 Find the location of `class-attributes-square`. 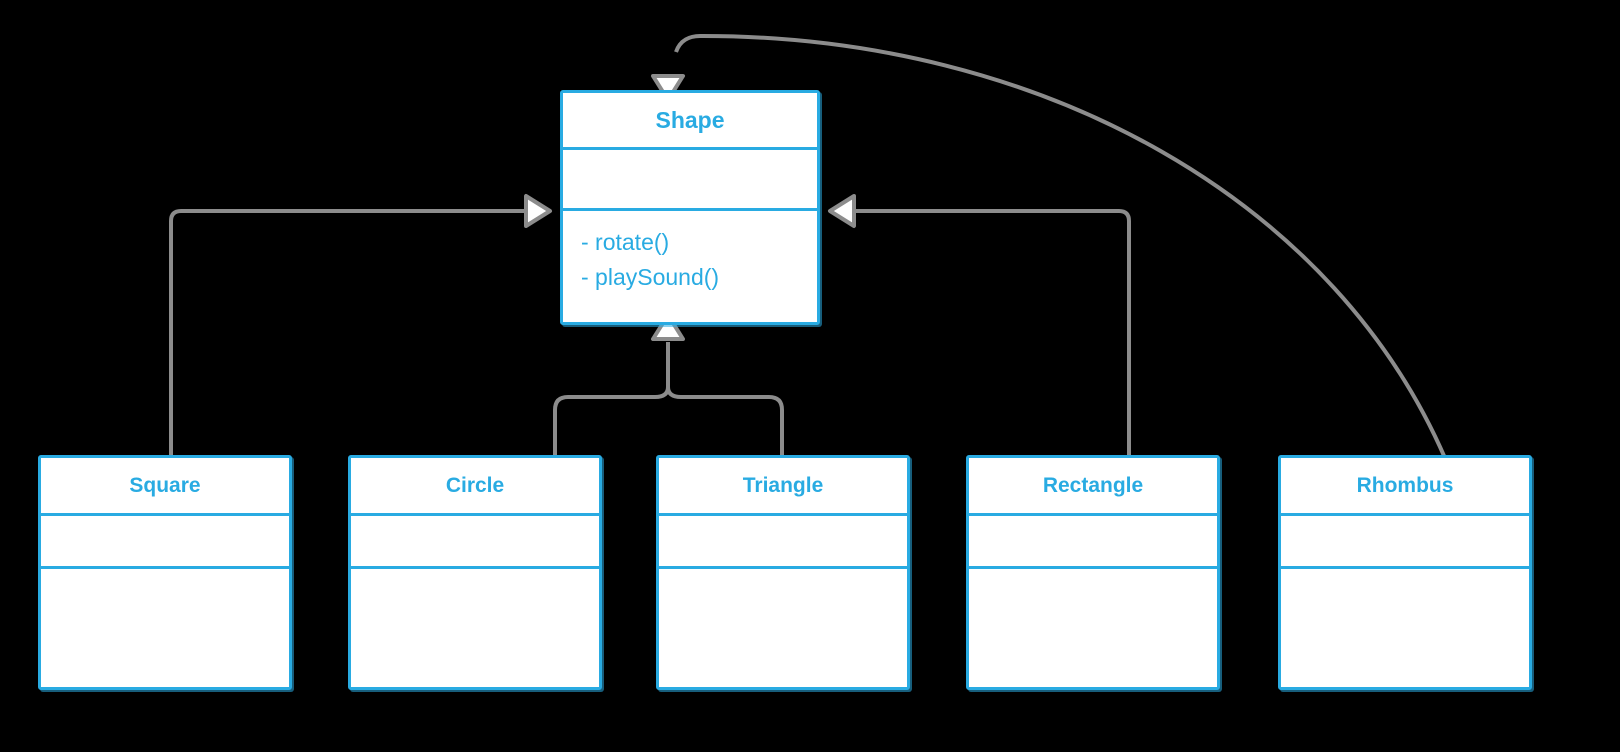

class-attributes-square is located at coordinates (165, 542).